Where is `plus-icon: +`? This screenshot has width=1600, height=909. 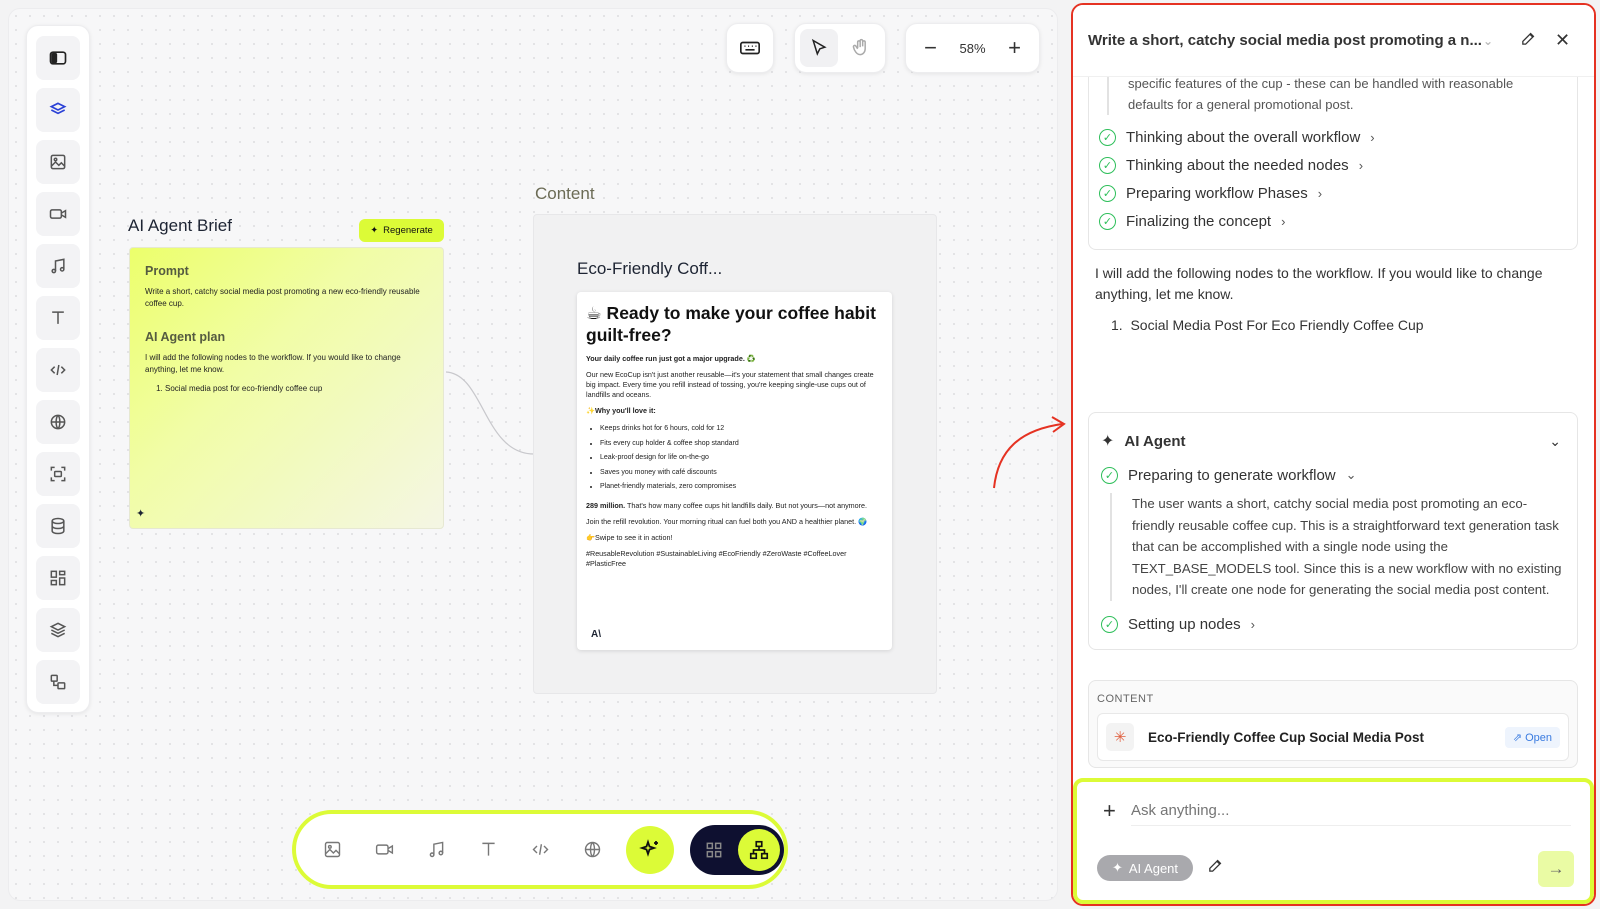 plus-icon: + is located at coordinates (1109, 811).